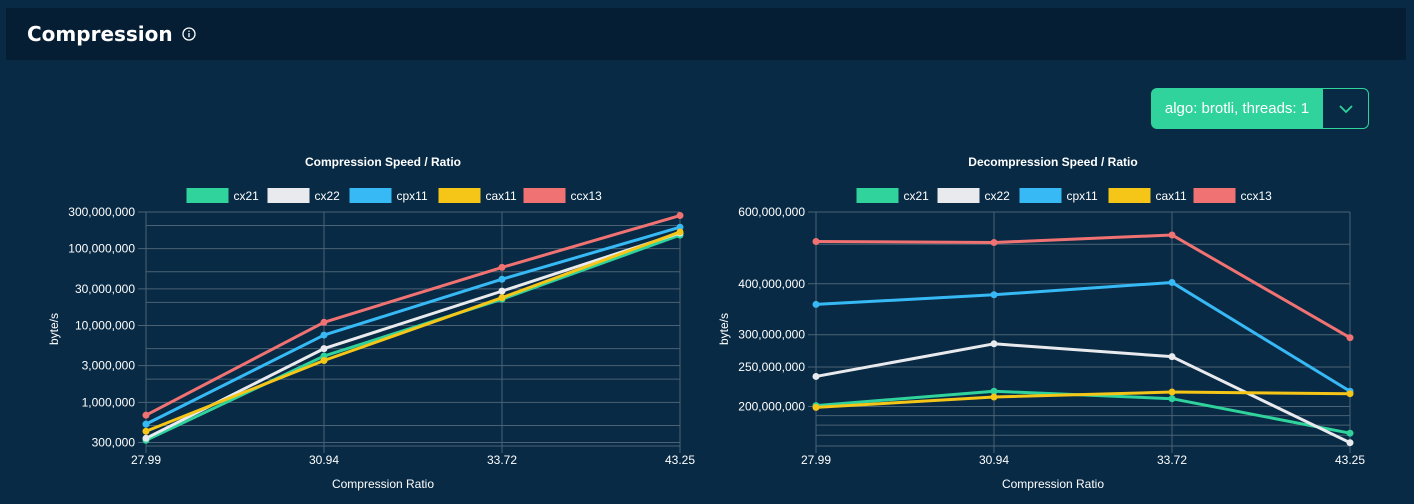 The height and width of the screenshot is (504, 1414). Describe the element at coordinates (771, 367) in the screenshot. I see `y-tick-label: 250,000,000` at that location.